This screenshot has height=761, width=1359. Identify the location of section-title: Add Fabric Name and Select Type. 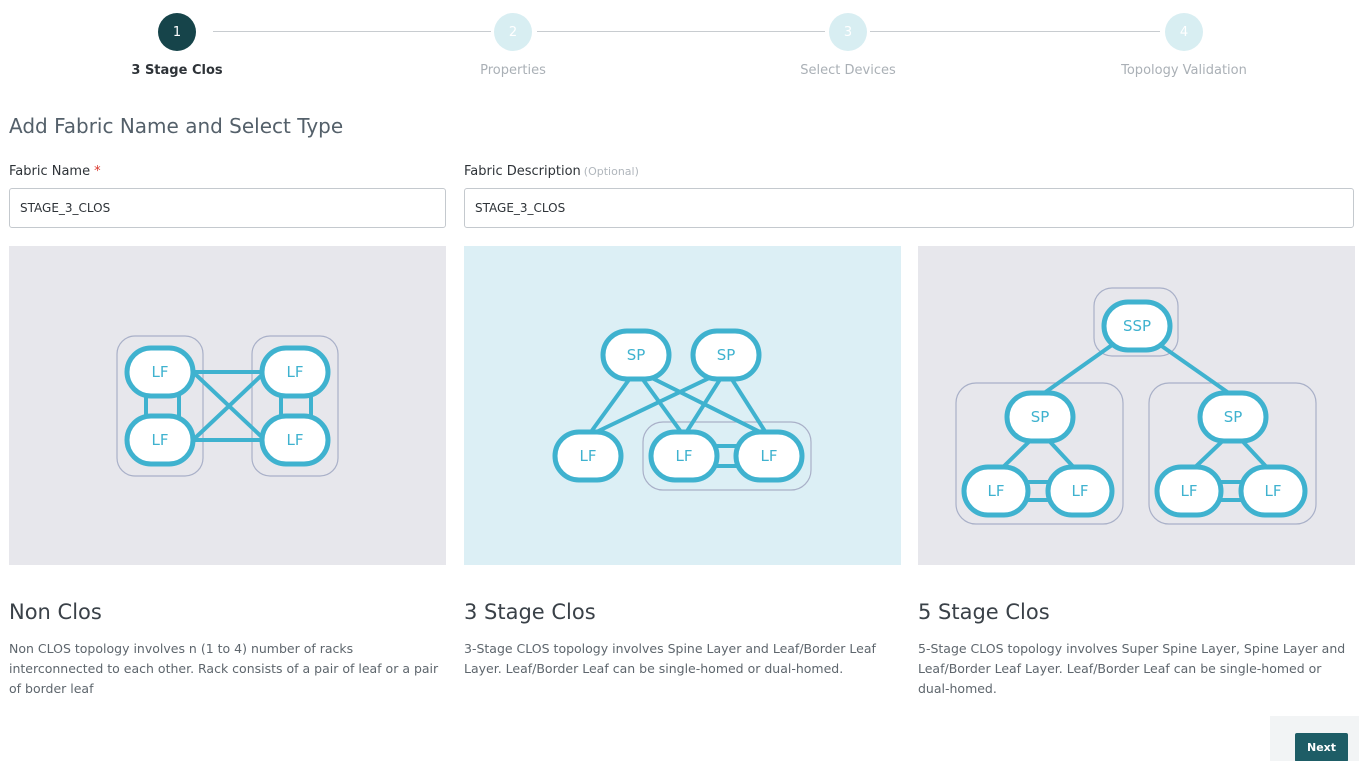
(176, 126).